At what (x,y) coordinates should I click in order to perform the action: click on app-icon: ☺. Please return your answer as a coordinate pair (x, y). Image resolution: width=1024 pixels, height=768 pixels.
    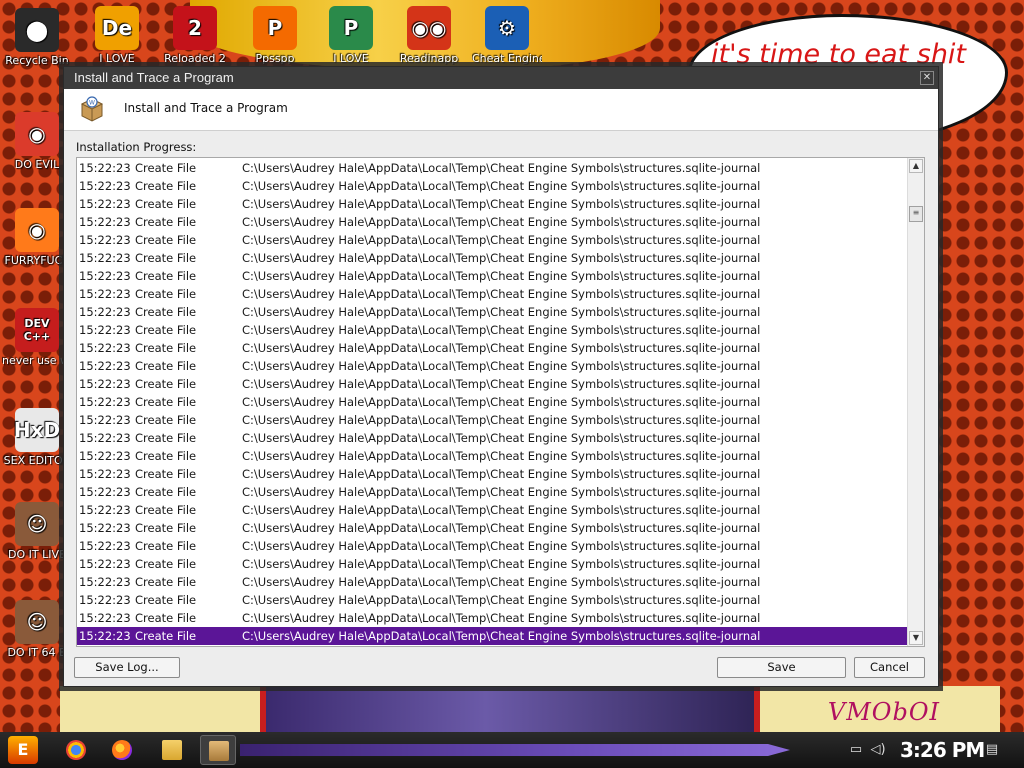
    Looking at the image, I should click on (37, 524).